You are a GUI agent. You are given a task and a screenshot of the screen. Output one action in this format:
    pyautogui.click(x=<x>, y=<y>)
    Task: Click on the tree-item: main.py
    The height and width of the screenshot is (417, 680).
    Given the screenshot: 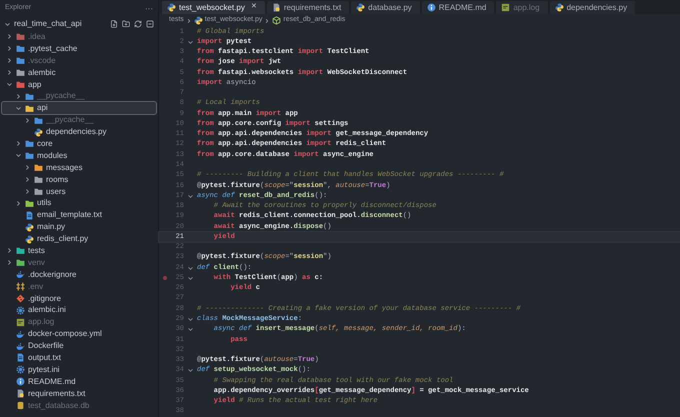 What is the action you would take?
    pyautogui.click(x=79, y=227)
    